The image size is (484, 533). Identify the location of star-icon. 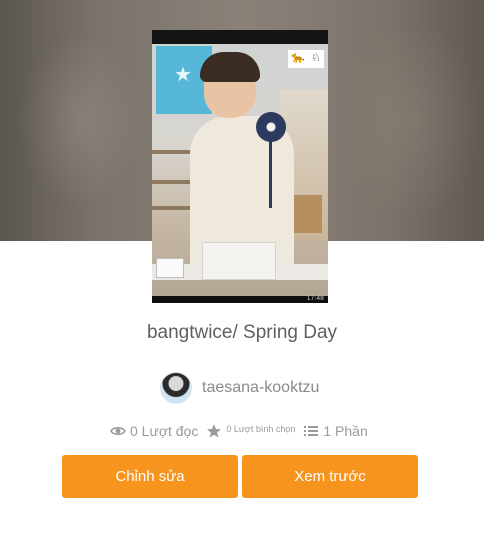
(214, 431).